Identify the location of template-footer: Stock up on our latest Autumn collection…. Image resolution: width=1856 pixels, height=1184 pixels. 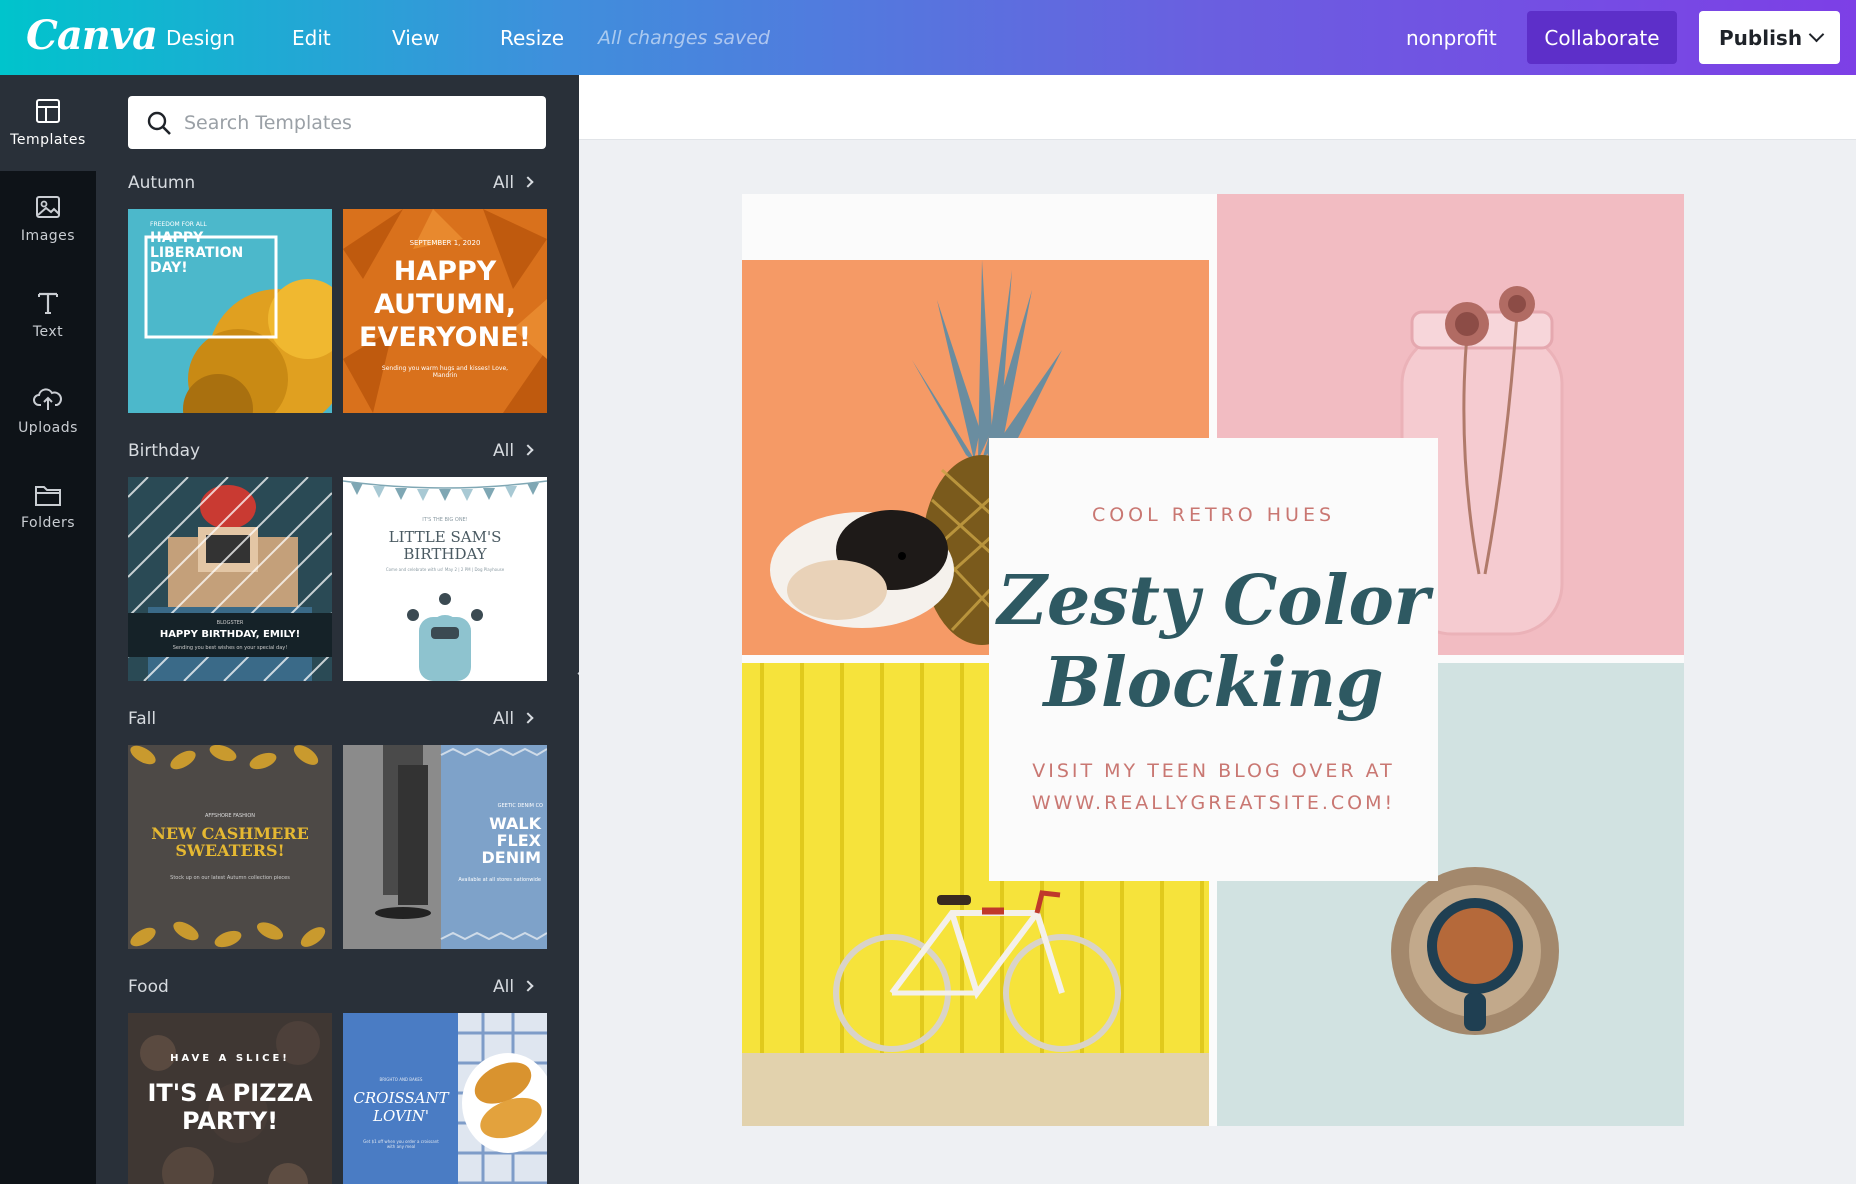
(230, 878).